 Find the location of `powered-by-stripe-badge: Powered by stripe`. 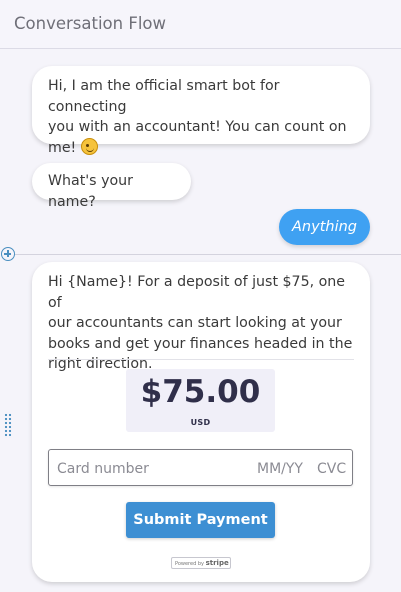

powered-by-stripe-badge: Powered by stripe is located at coordinates (201, 563).